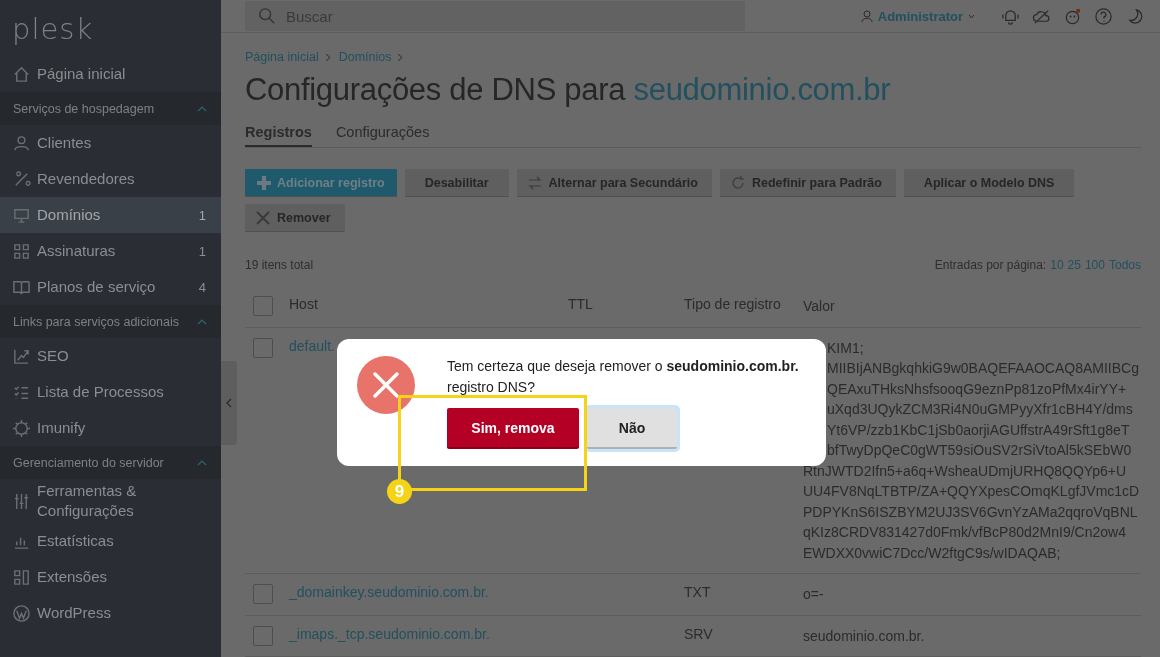 The image size is (1160, 657). What do you see at coordinates (534, 182) in the screenshot?
I see `swap-arrows-icon` at bounding box center [534, 182].